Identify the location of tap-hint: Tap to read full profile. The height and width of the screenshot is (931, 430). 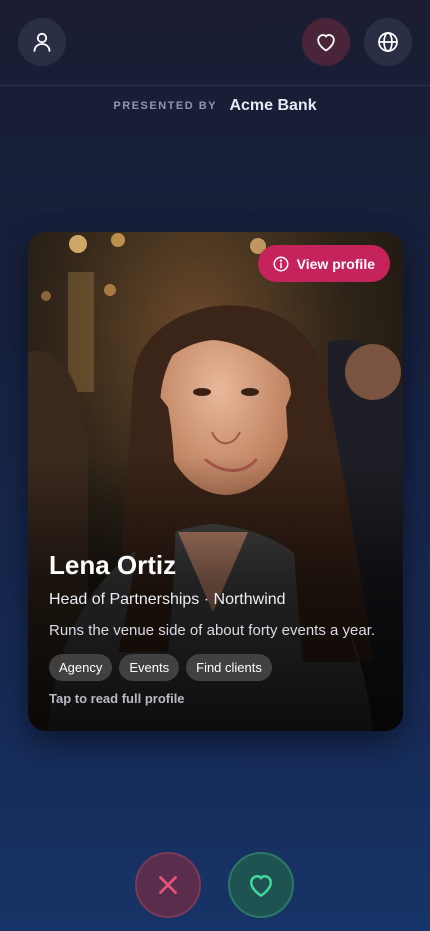
(117, 698).